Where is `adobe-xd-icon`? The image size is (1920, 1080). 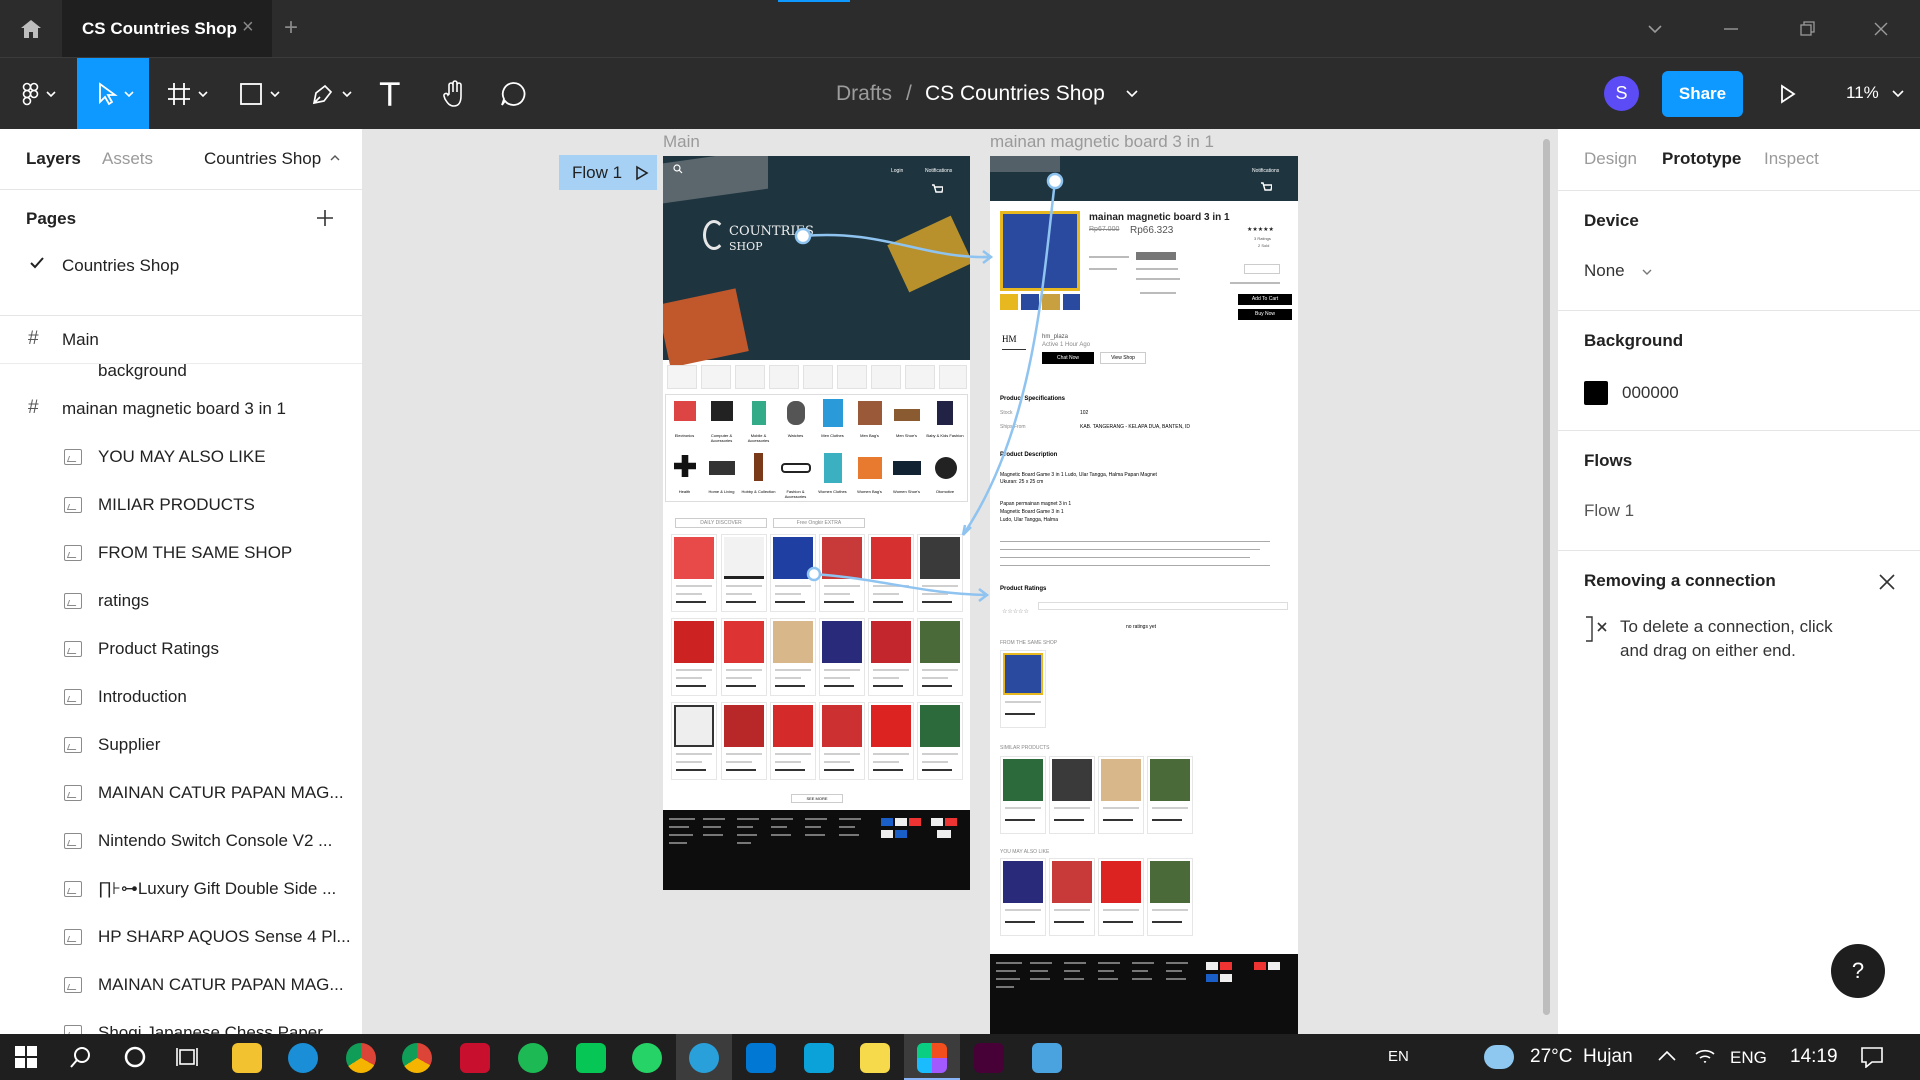 adobe-xd-icon is located at coordinates (989, 1058).